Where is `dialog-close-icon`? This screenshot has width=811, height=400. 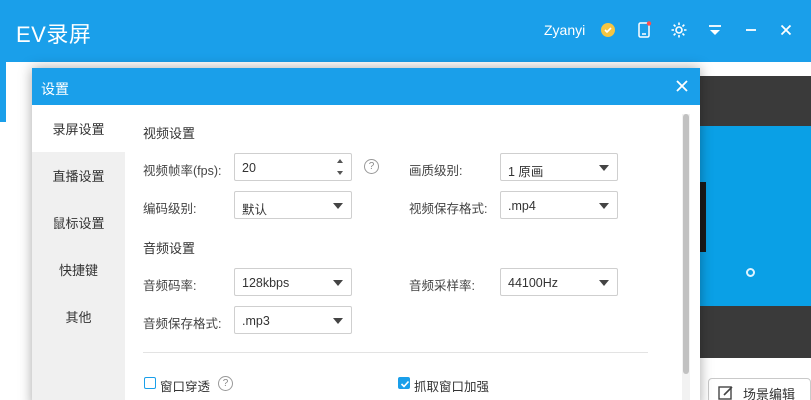 dialog-close-icon is located at coordinates (682, 86).